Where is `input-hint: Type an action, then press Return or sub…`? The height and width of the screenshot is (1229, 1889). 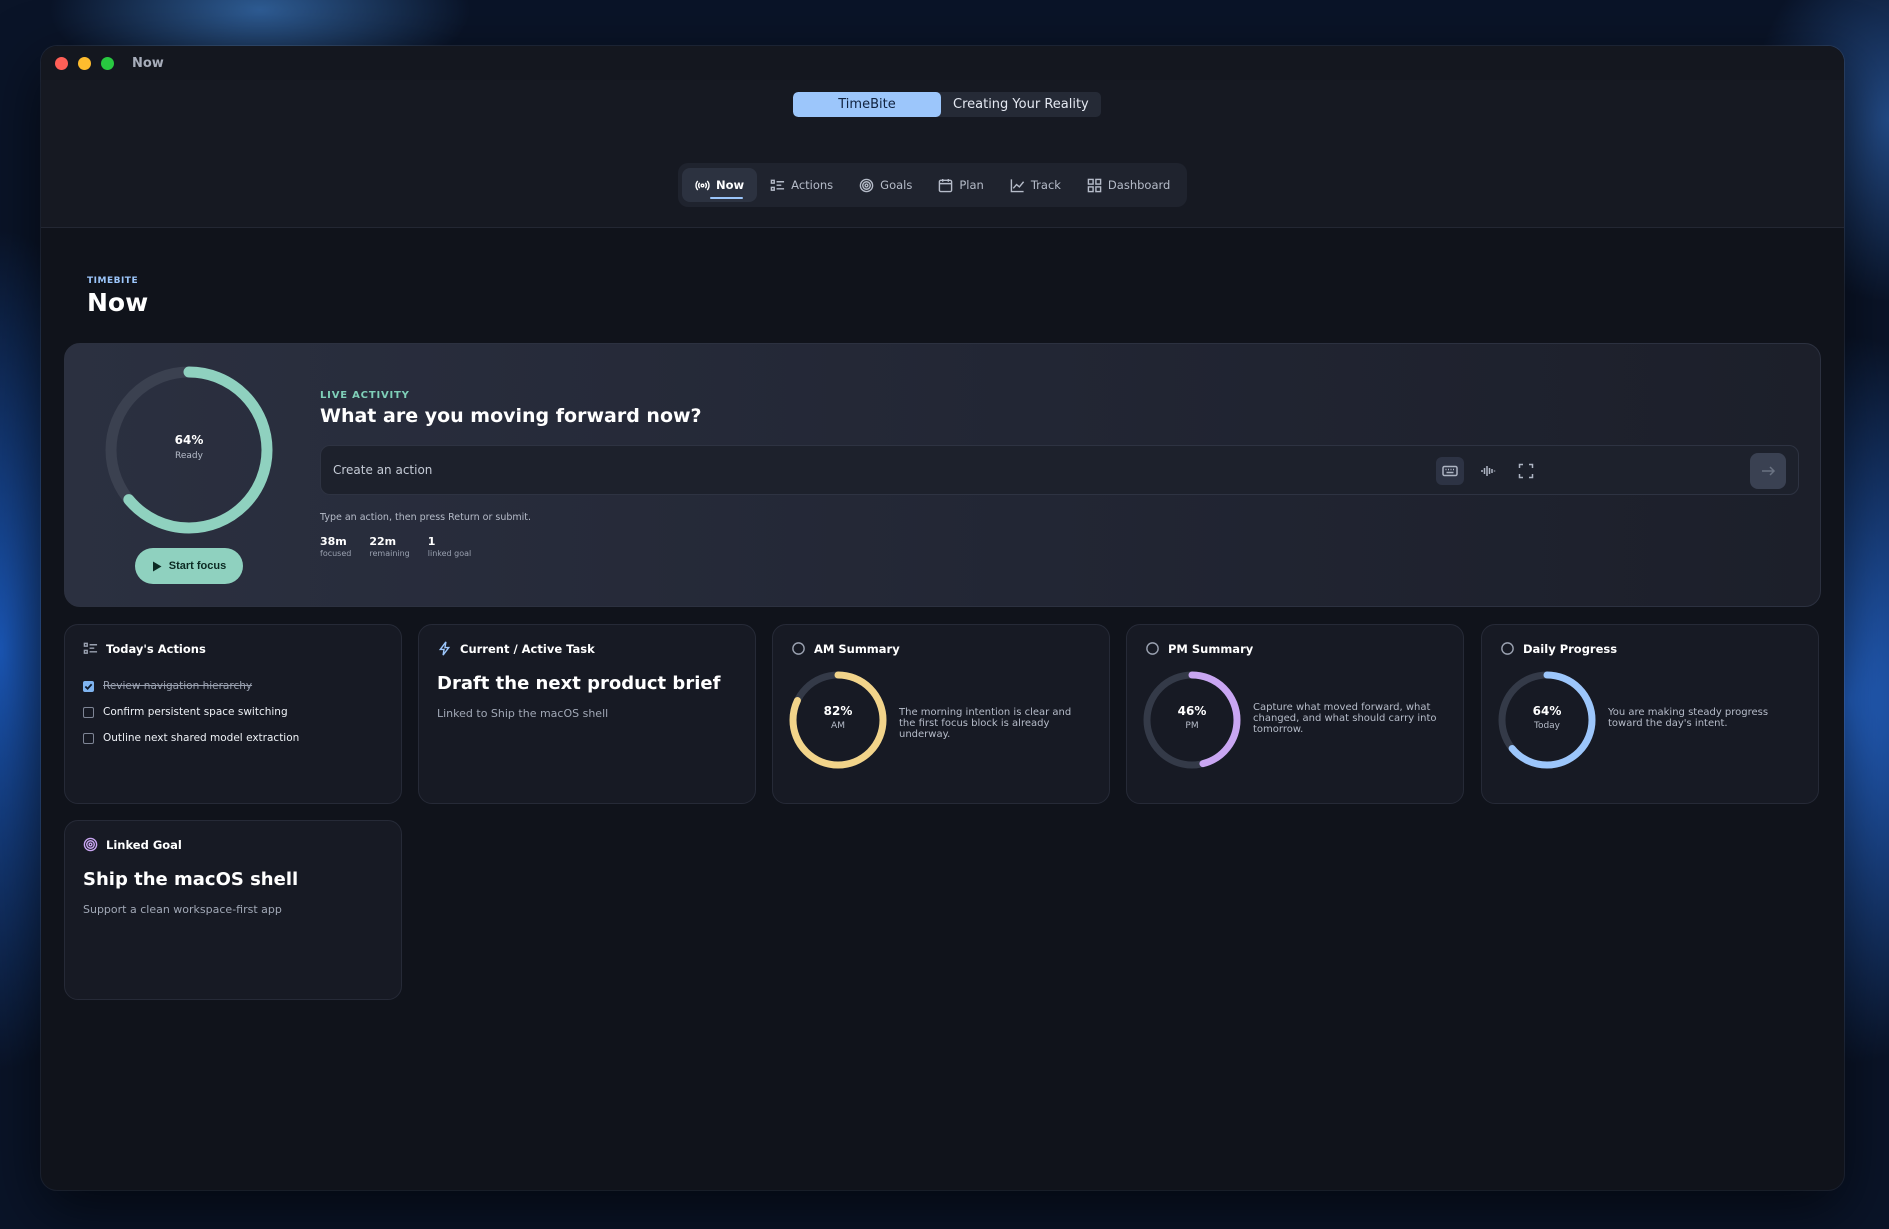
input-hint: Type an action, then press Return or sub… is located at coordinates (426, 517).